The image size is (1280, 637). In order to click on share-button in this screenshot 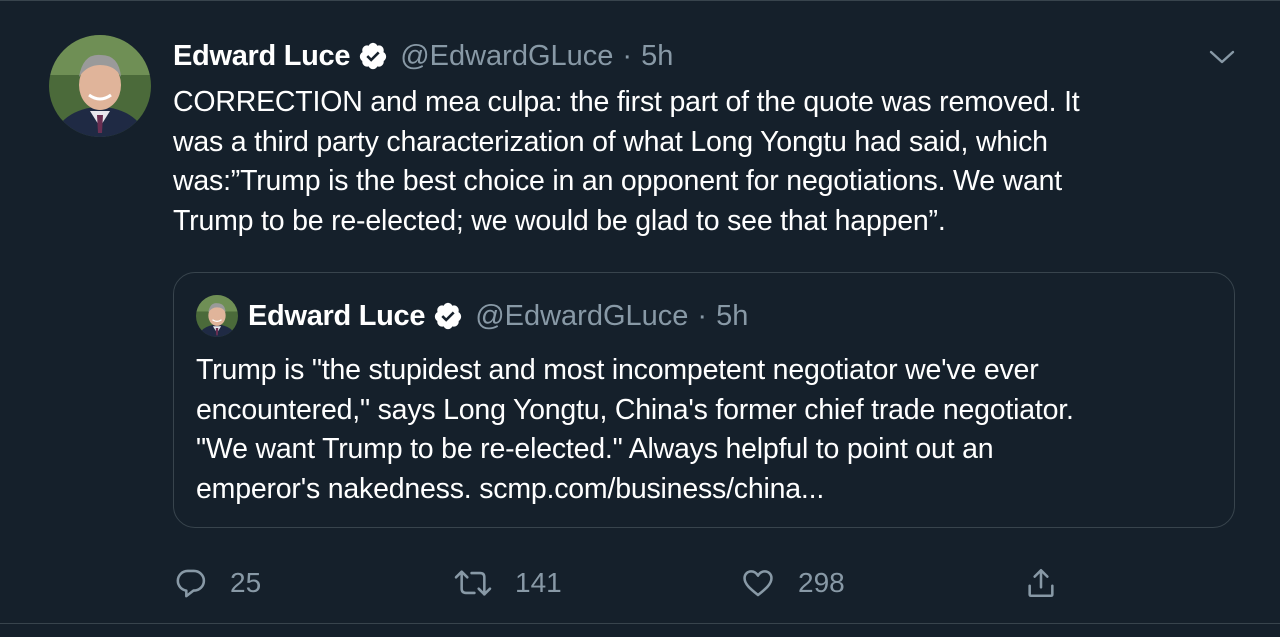, I will do `click(1041, 583)`.